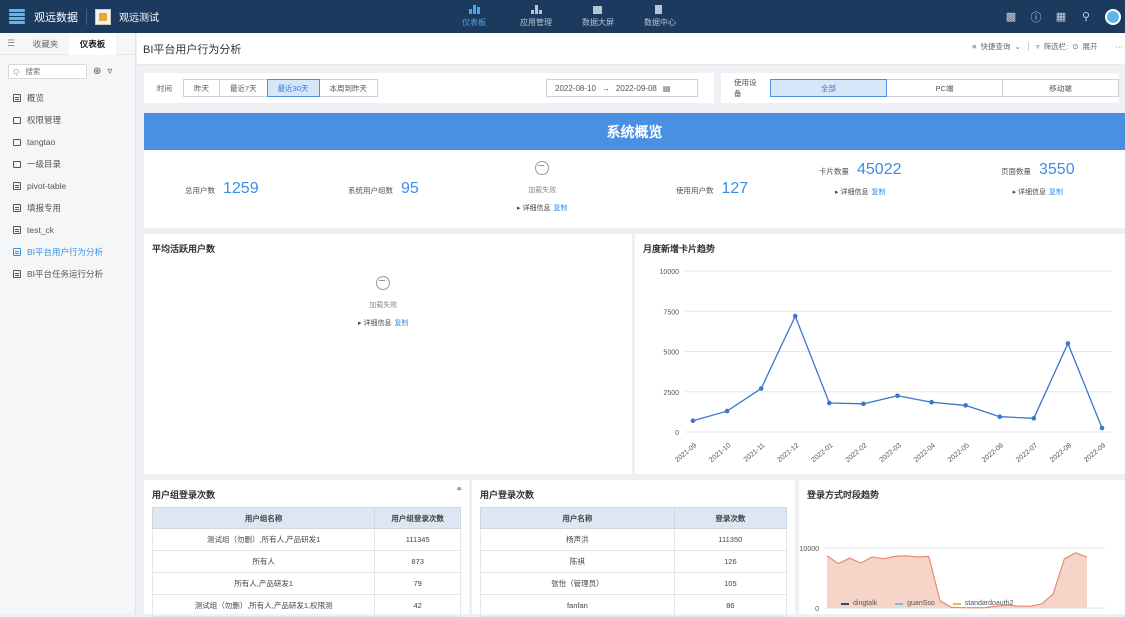 This screenshot has height=617, width=1125. What do you see at coordinates (598, 22) in the screenshot?
I see `nav-label: 数据大屏` at bounding box center [598, 22].